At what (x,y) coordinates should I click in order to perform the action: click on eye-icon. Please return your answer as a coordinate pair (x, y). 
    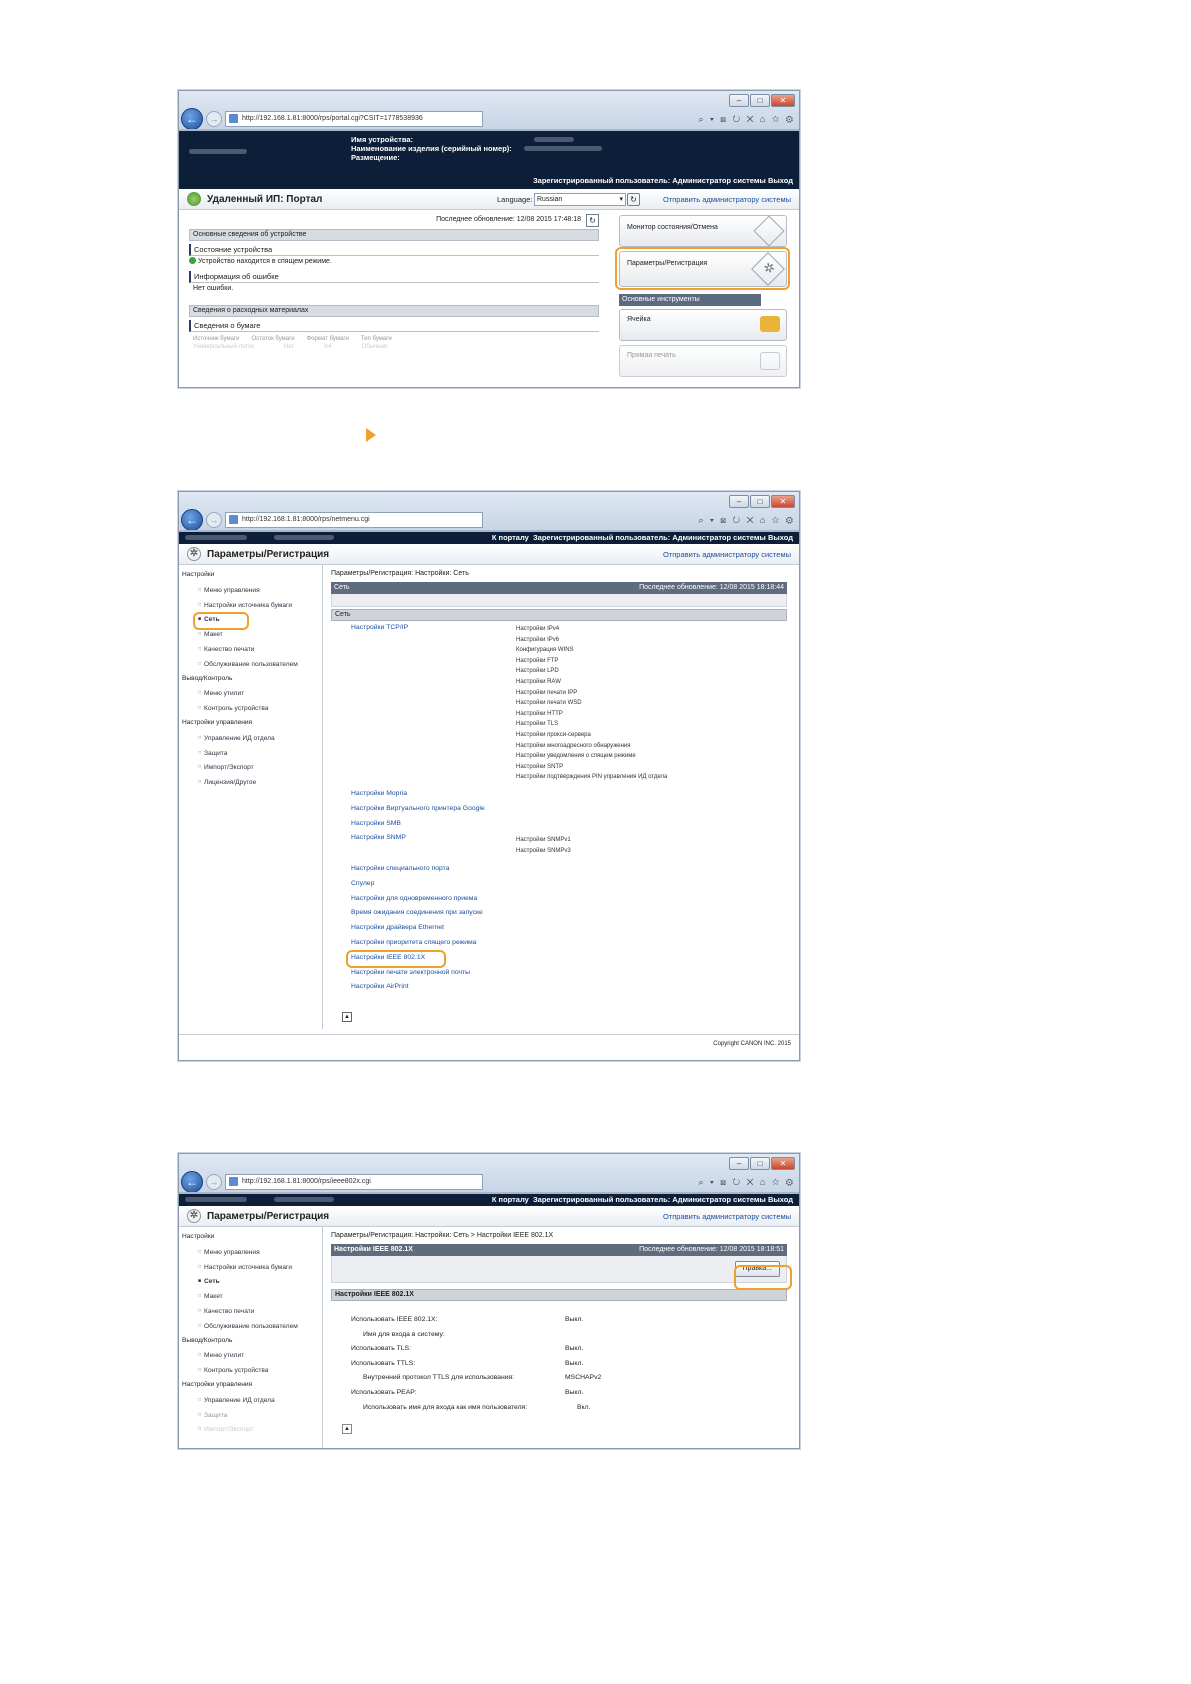
    Looking at the image, I should click on (769, 231).